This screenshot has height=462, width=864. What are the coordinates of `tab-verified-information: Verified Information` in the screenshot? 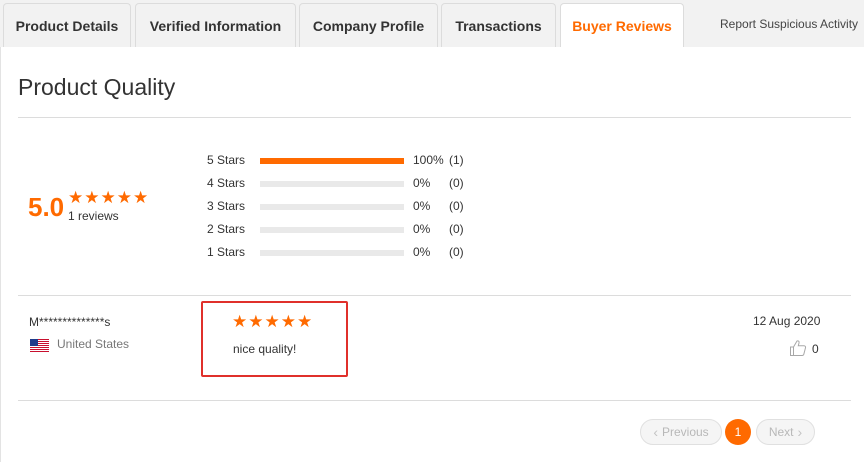 It's located at (215, 25).